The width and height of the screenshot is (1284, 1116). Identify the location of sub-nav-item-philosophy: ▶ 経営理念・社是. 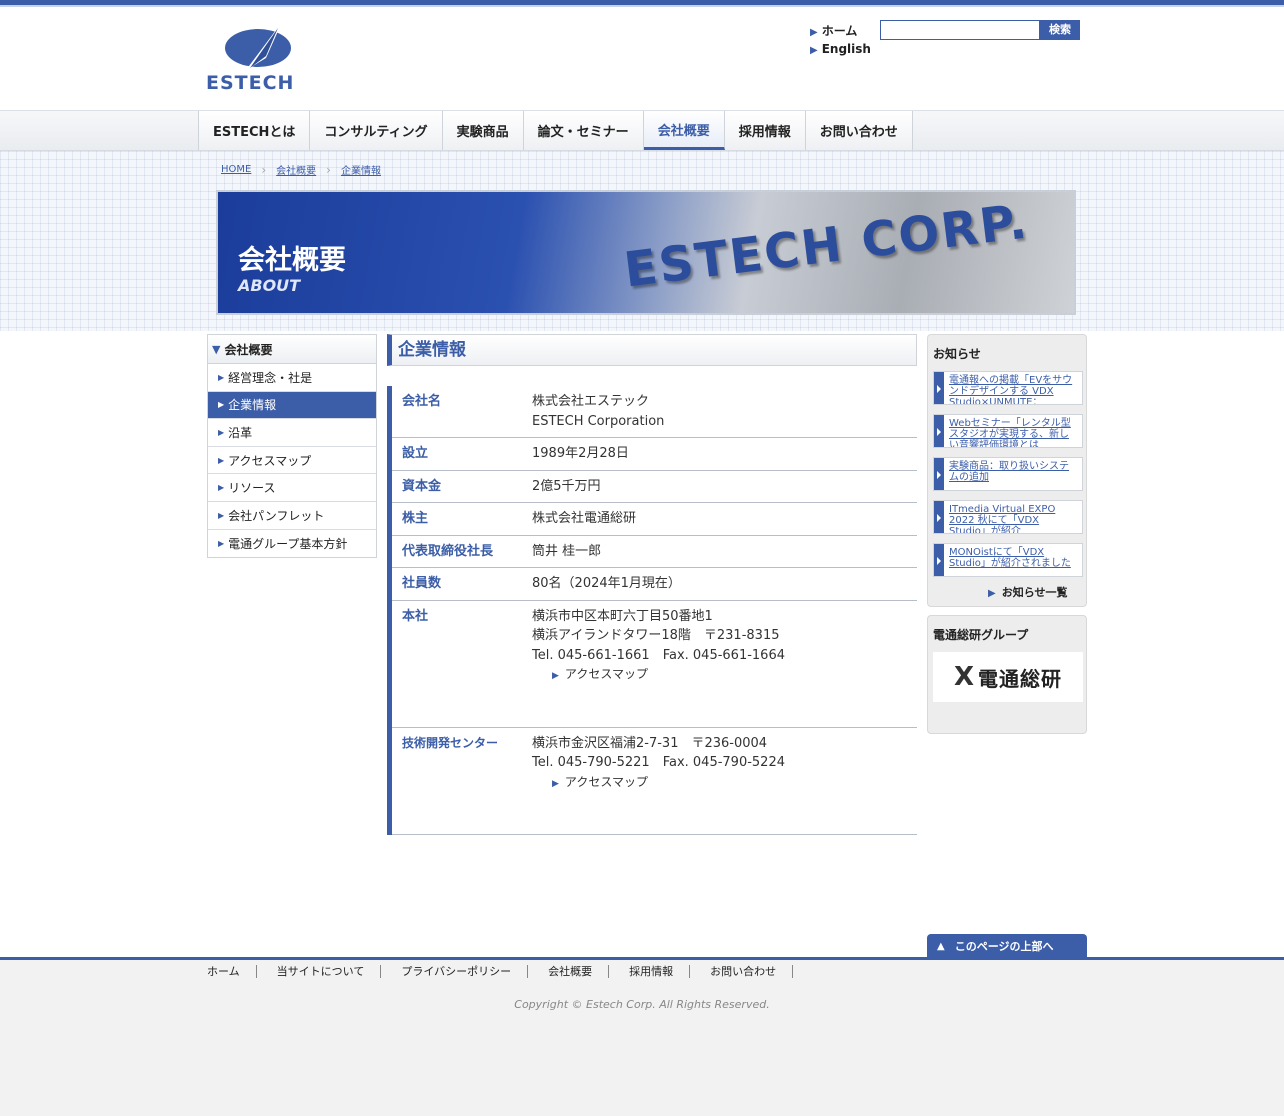
(292, 378).